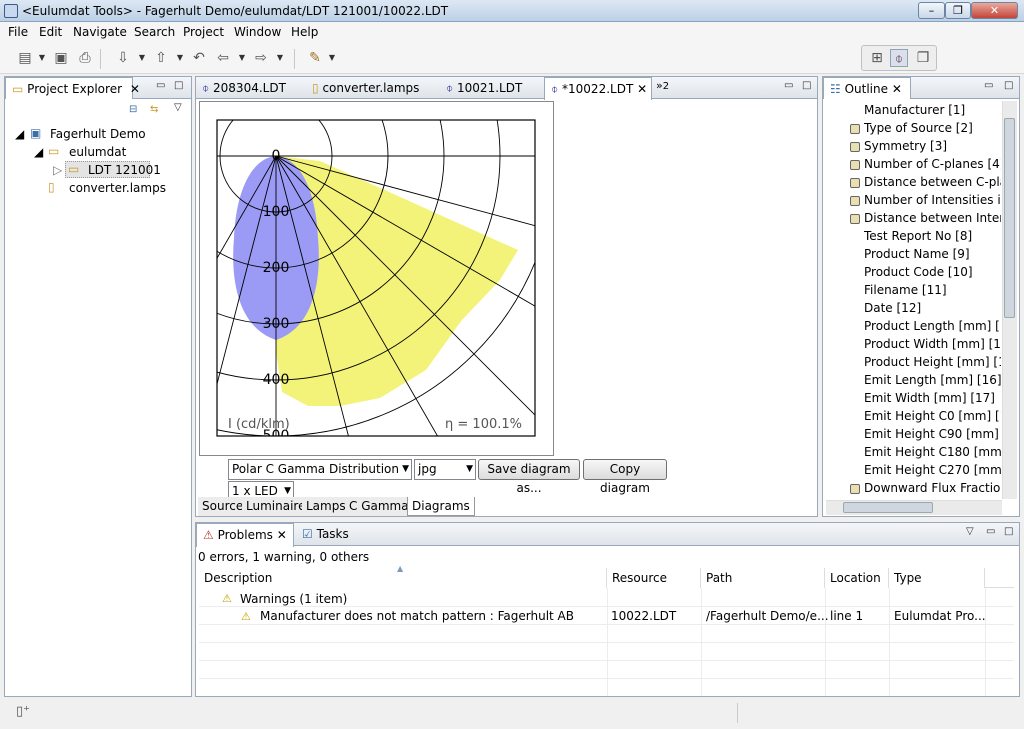 This screenshot has width=1024, height=729. Describe the element at coordinates (133, 109) in the screenshot. I see `collapse-all-icon: ⊟` at that location.